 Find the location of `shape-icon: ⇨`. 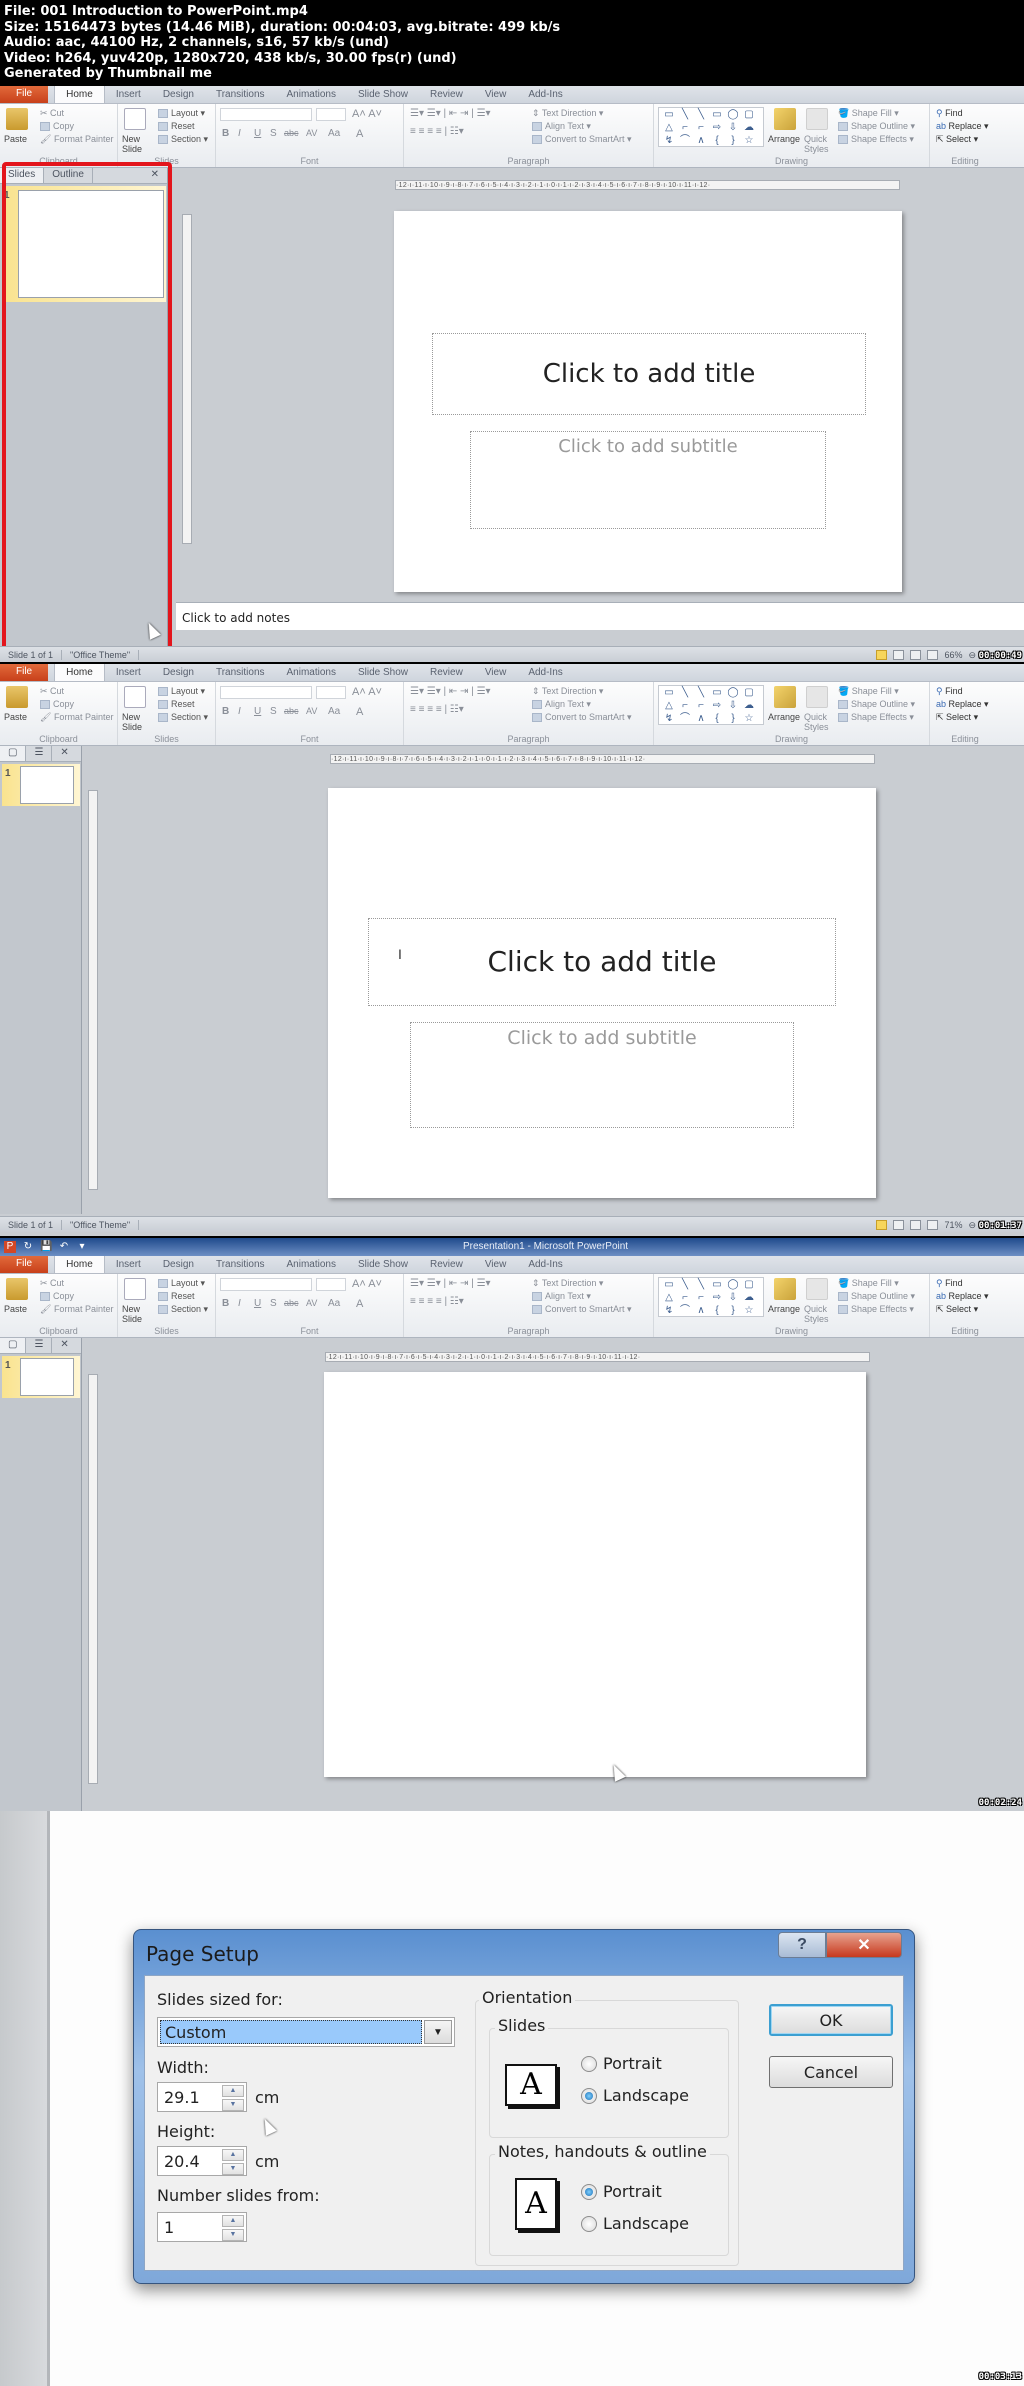

shape-icon: ⇨ is located at coordinates (717, 705).